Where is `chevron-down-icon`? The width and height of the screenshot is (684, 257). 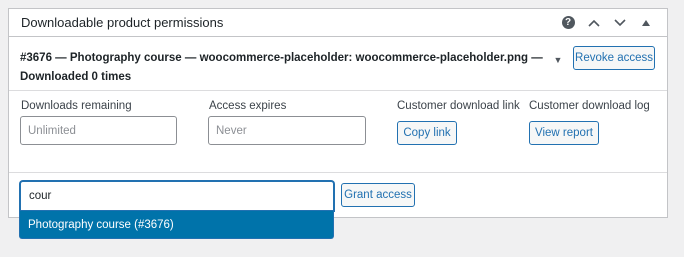 chevron-down-icon is located at coordinates (620, 23).